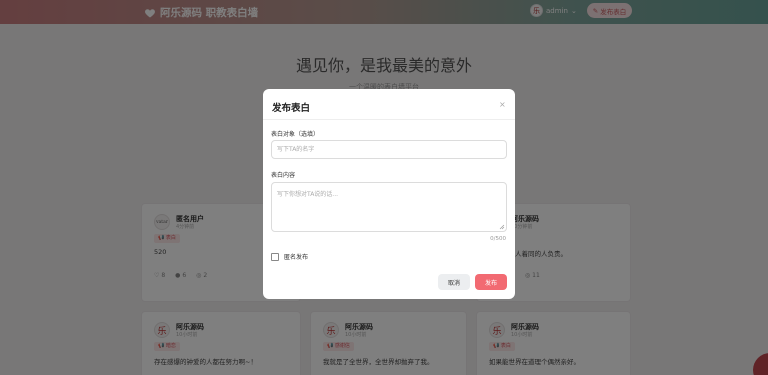 The height and width of the screenshot is (375, 768). I want to click on resize-handle-icon, so click(502, 227).